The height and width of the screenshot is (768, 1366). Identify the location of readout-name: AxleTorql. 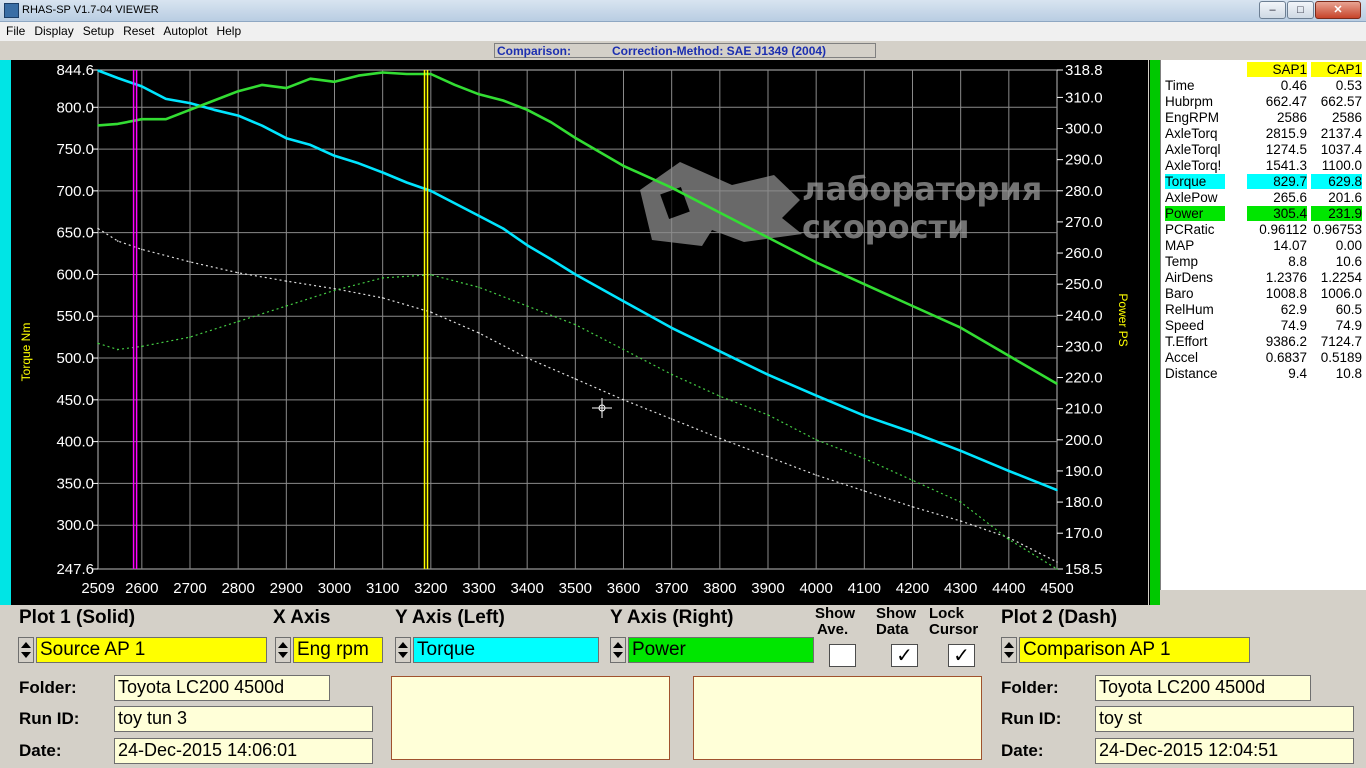
(1193, 149).